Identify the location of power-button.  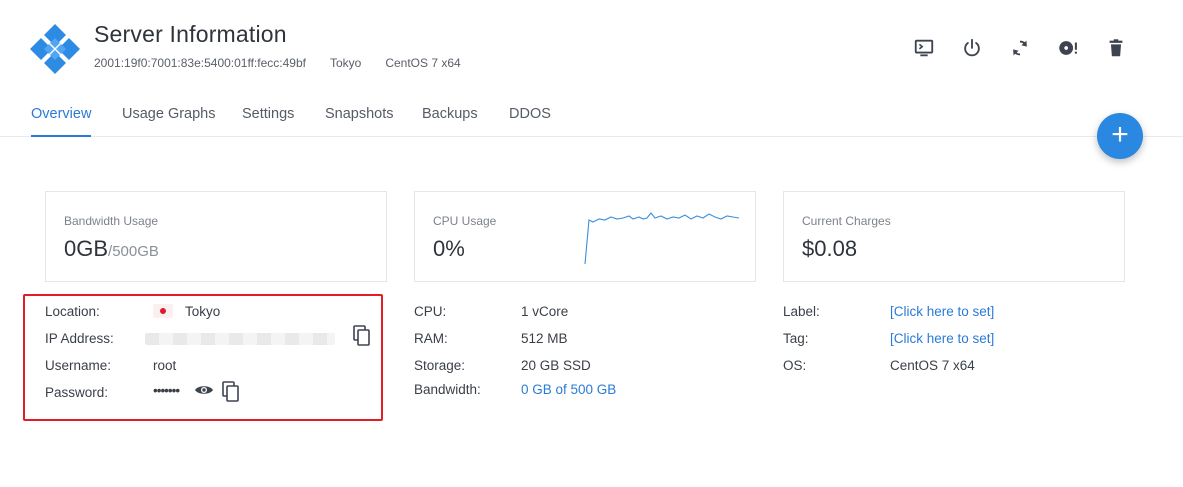
(972, 48).